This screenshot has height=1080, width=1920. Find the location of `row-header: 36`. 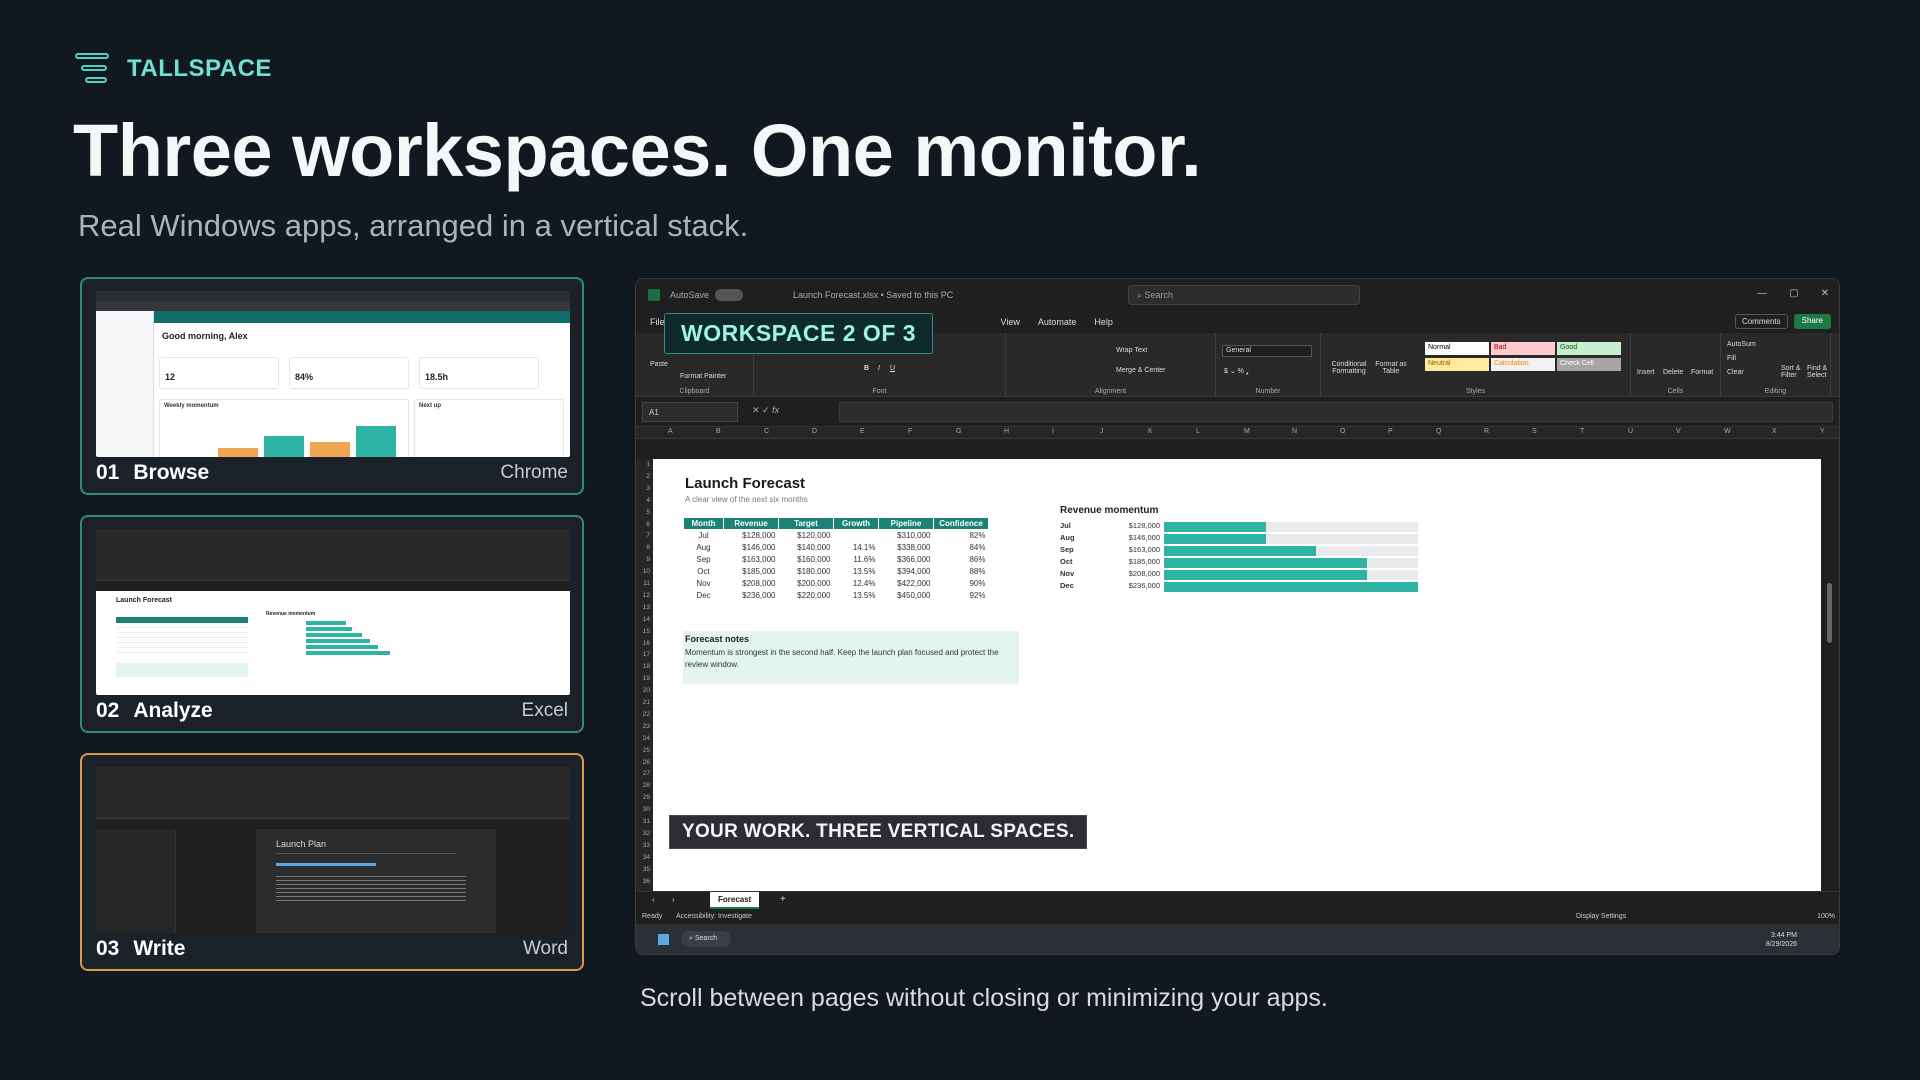

row-header: 36 is located at coordinates (646, 881).